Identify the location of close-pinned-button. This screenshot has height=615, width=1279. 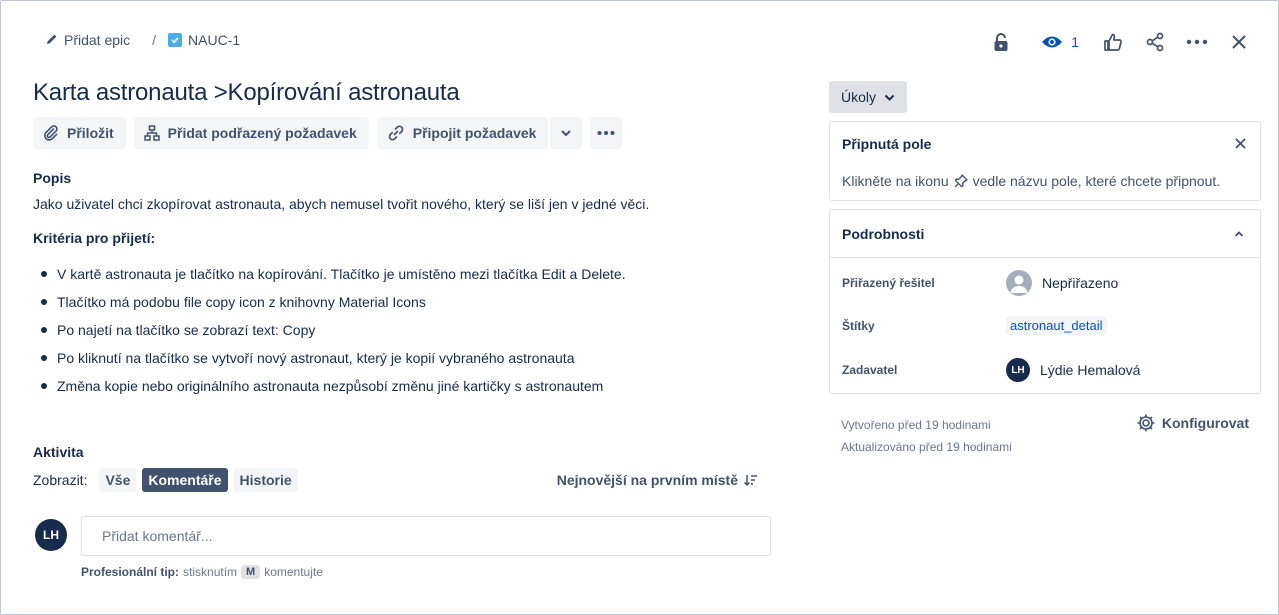
(1240, 144).